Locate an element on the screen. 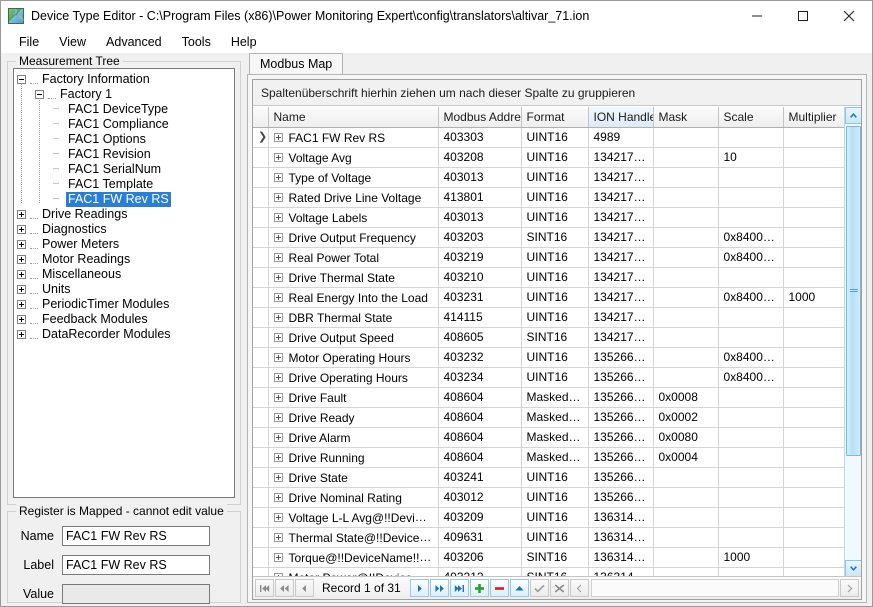 The image size is (873, 607). cell-handle: 134217731 is located at coordinates (621, 337).